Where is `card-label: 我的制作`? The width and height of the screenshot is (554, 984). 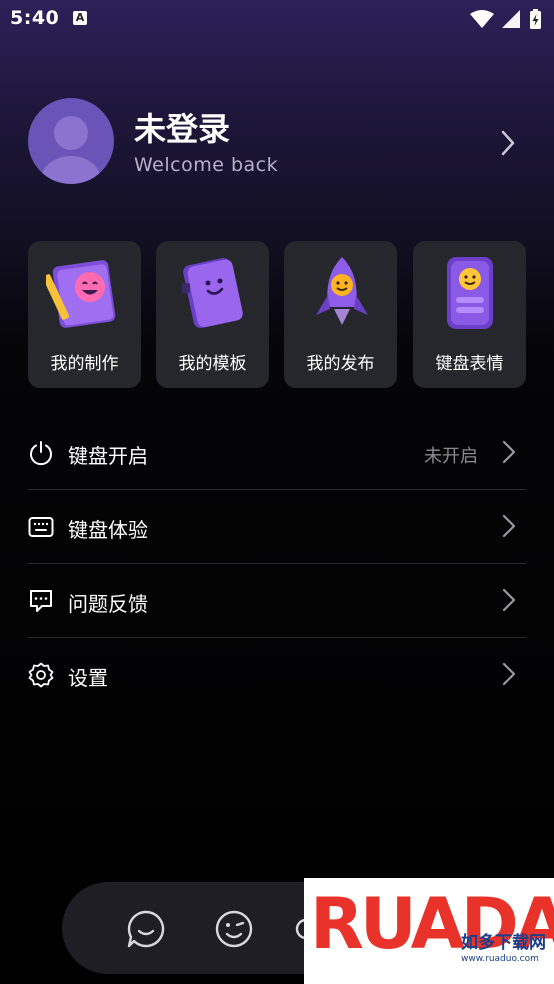
card-label: 我的制作 is located at coordinates (84, 364).